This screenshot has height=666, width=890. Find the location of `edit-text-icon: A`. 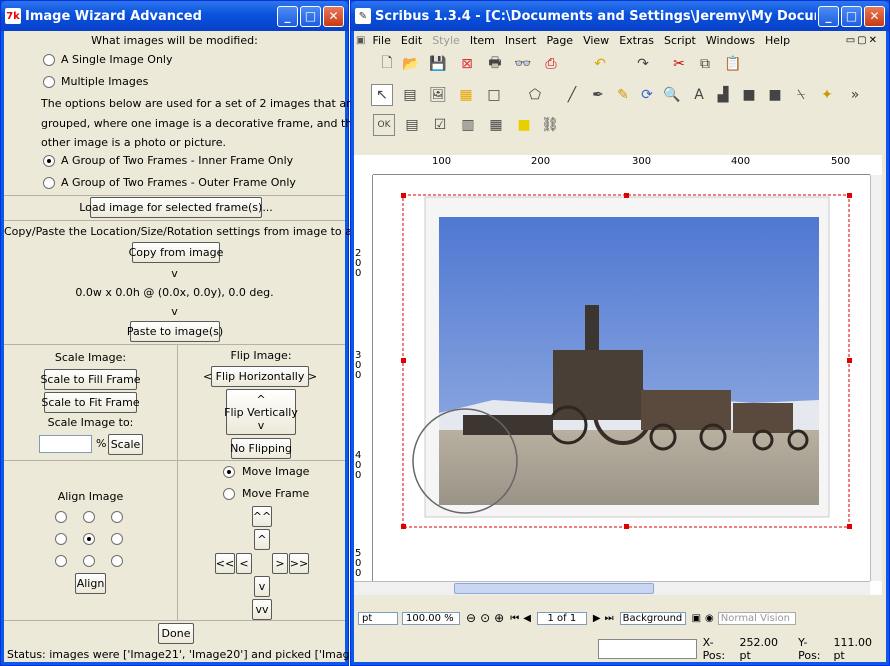

edit-text-icon: A is located at coordinates (699, 95).